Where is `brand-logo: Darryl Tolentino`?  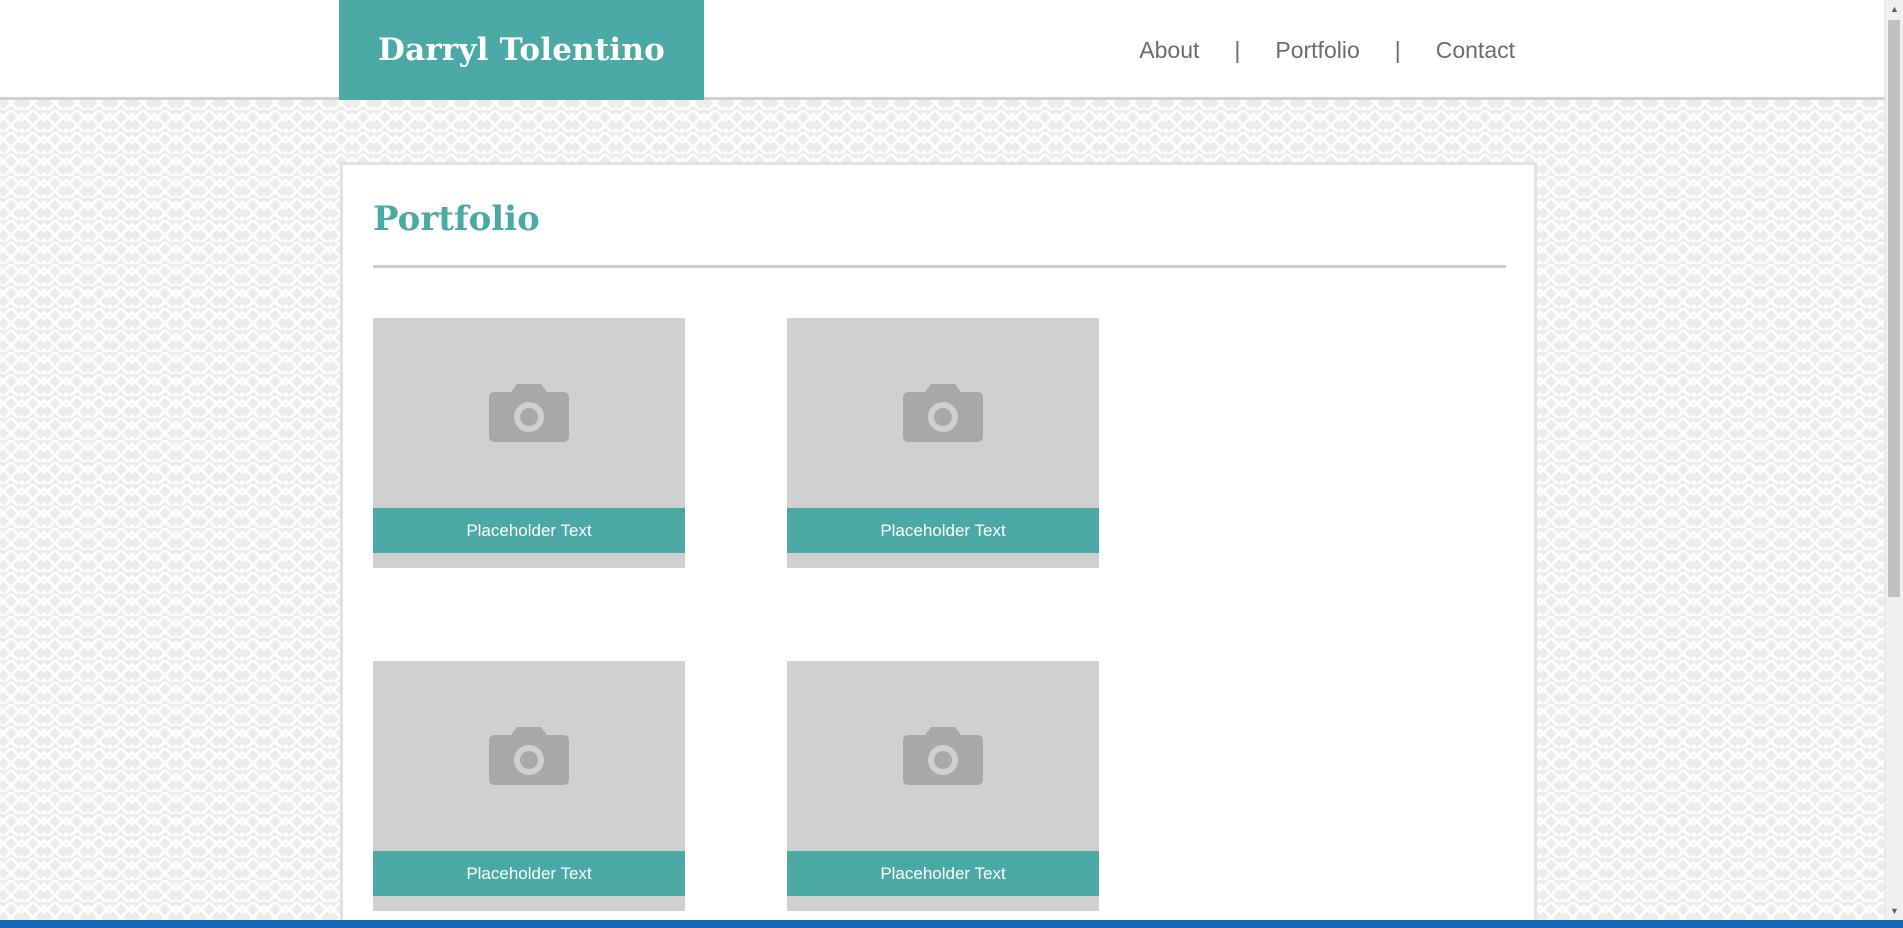
brand-logo: Darryl Tolentino is located at coordinates (521, 50).